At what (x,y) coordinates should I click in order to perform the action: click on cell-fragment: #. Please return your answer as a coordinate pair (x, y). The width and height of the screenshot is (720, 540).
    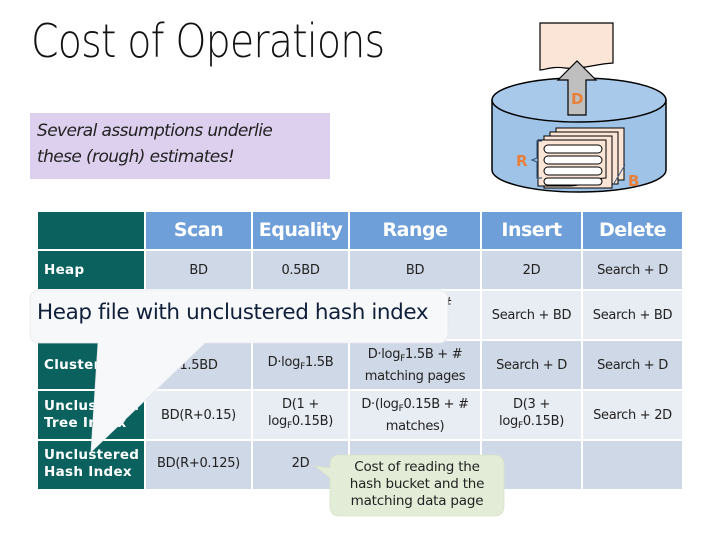
    Looking at the image, I should click on (446, 303).